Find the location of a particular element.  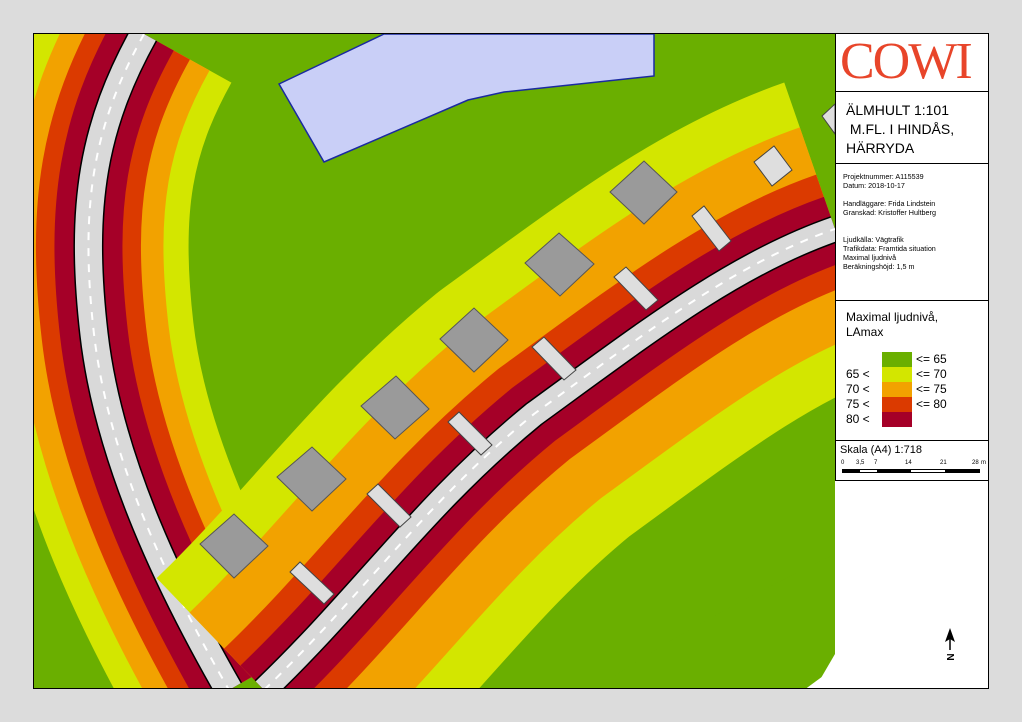

scale-unit: m is located at coordinates (983, 463).